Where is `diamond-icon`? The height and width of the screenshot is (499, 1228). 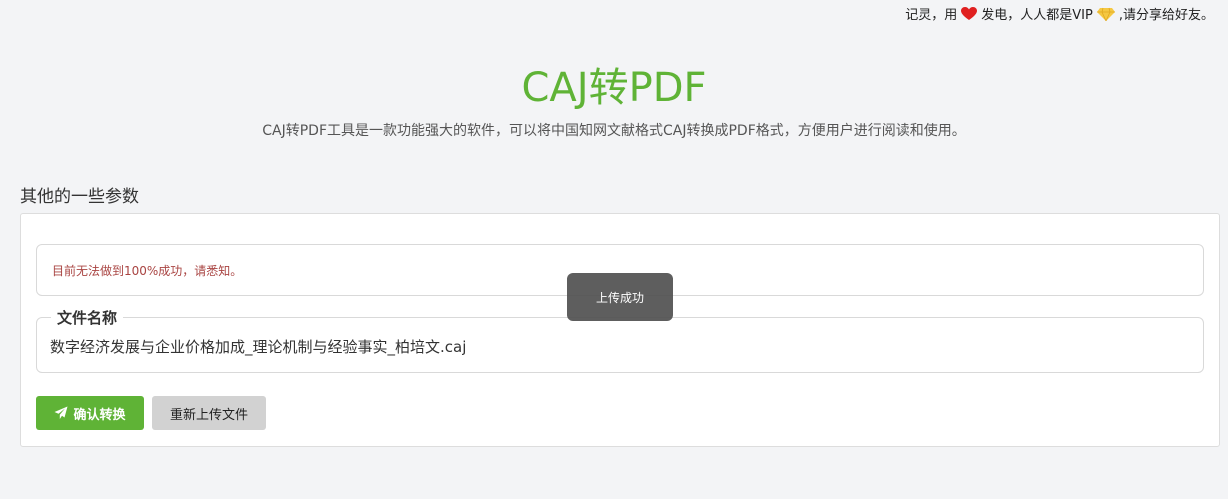 diamond-icon is located at coordinates (1105, 14).